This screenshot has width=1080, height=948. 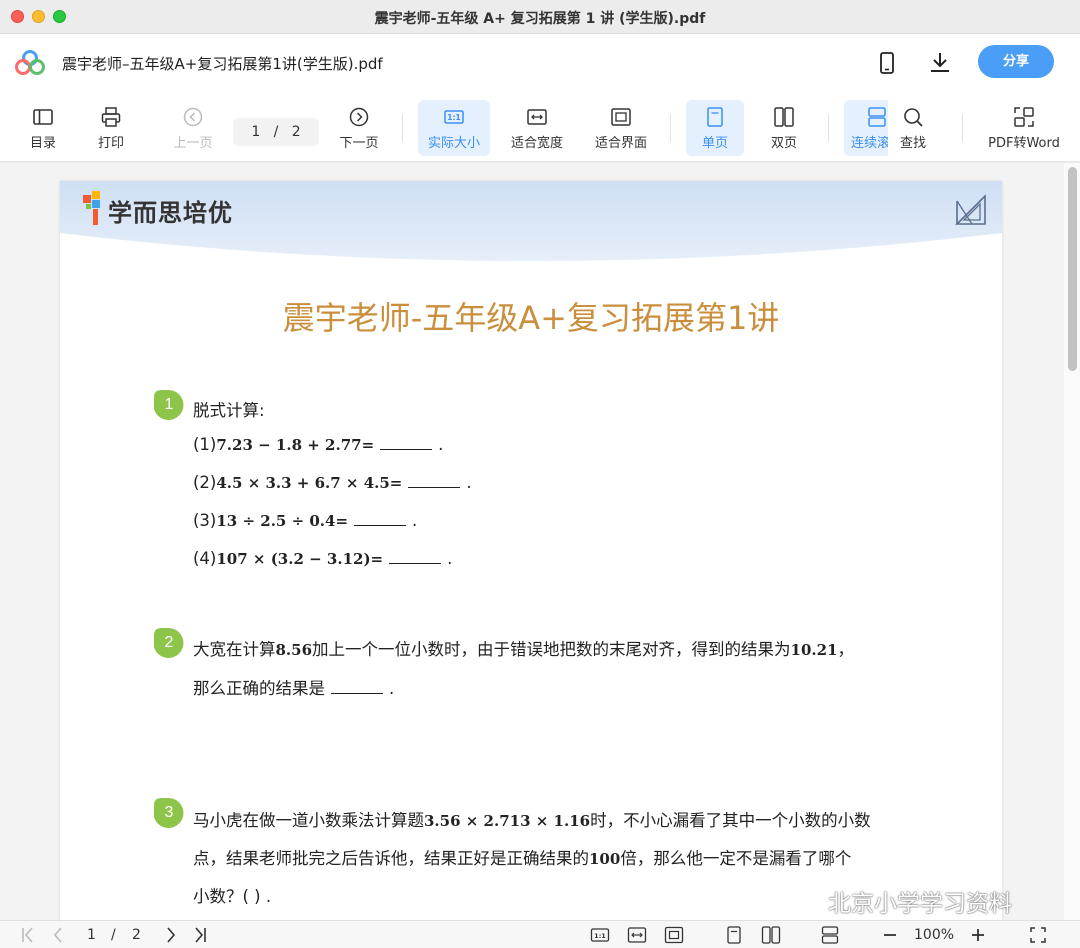 I want to click on question-1-badge: 1, so click(x=169, y=405).